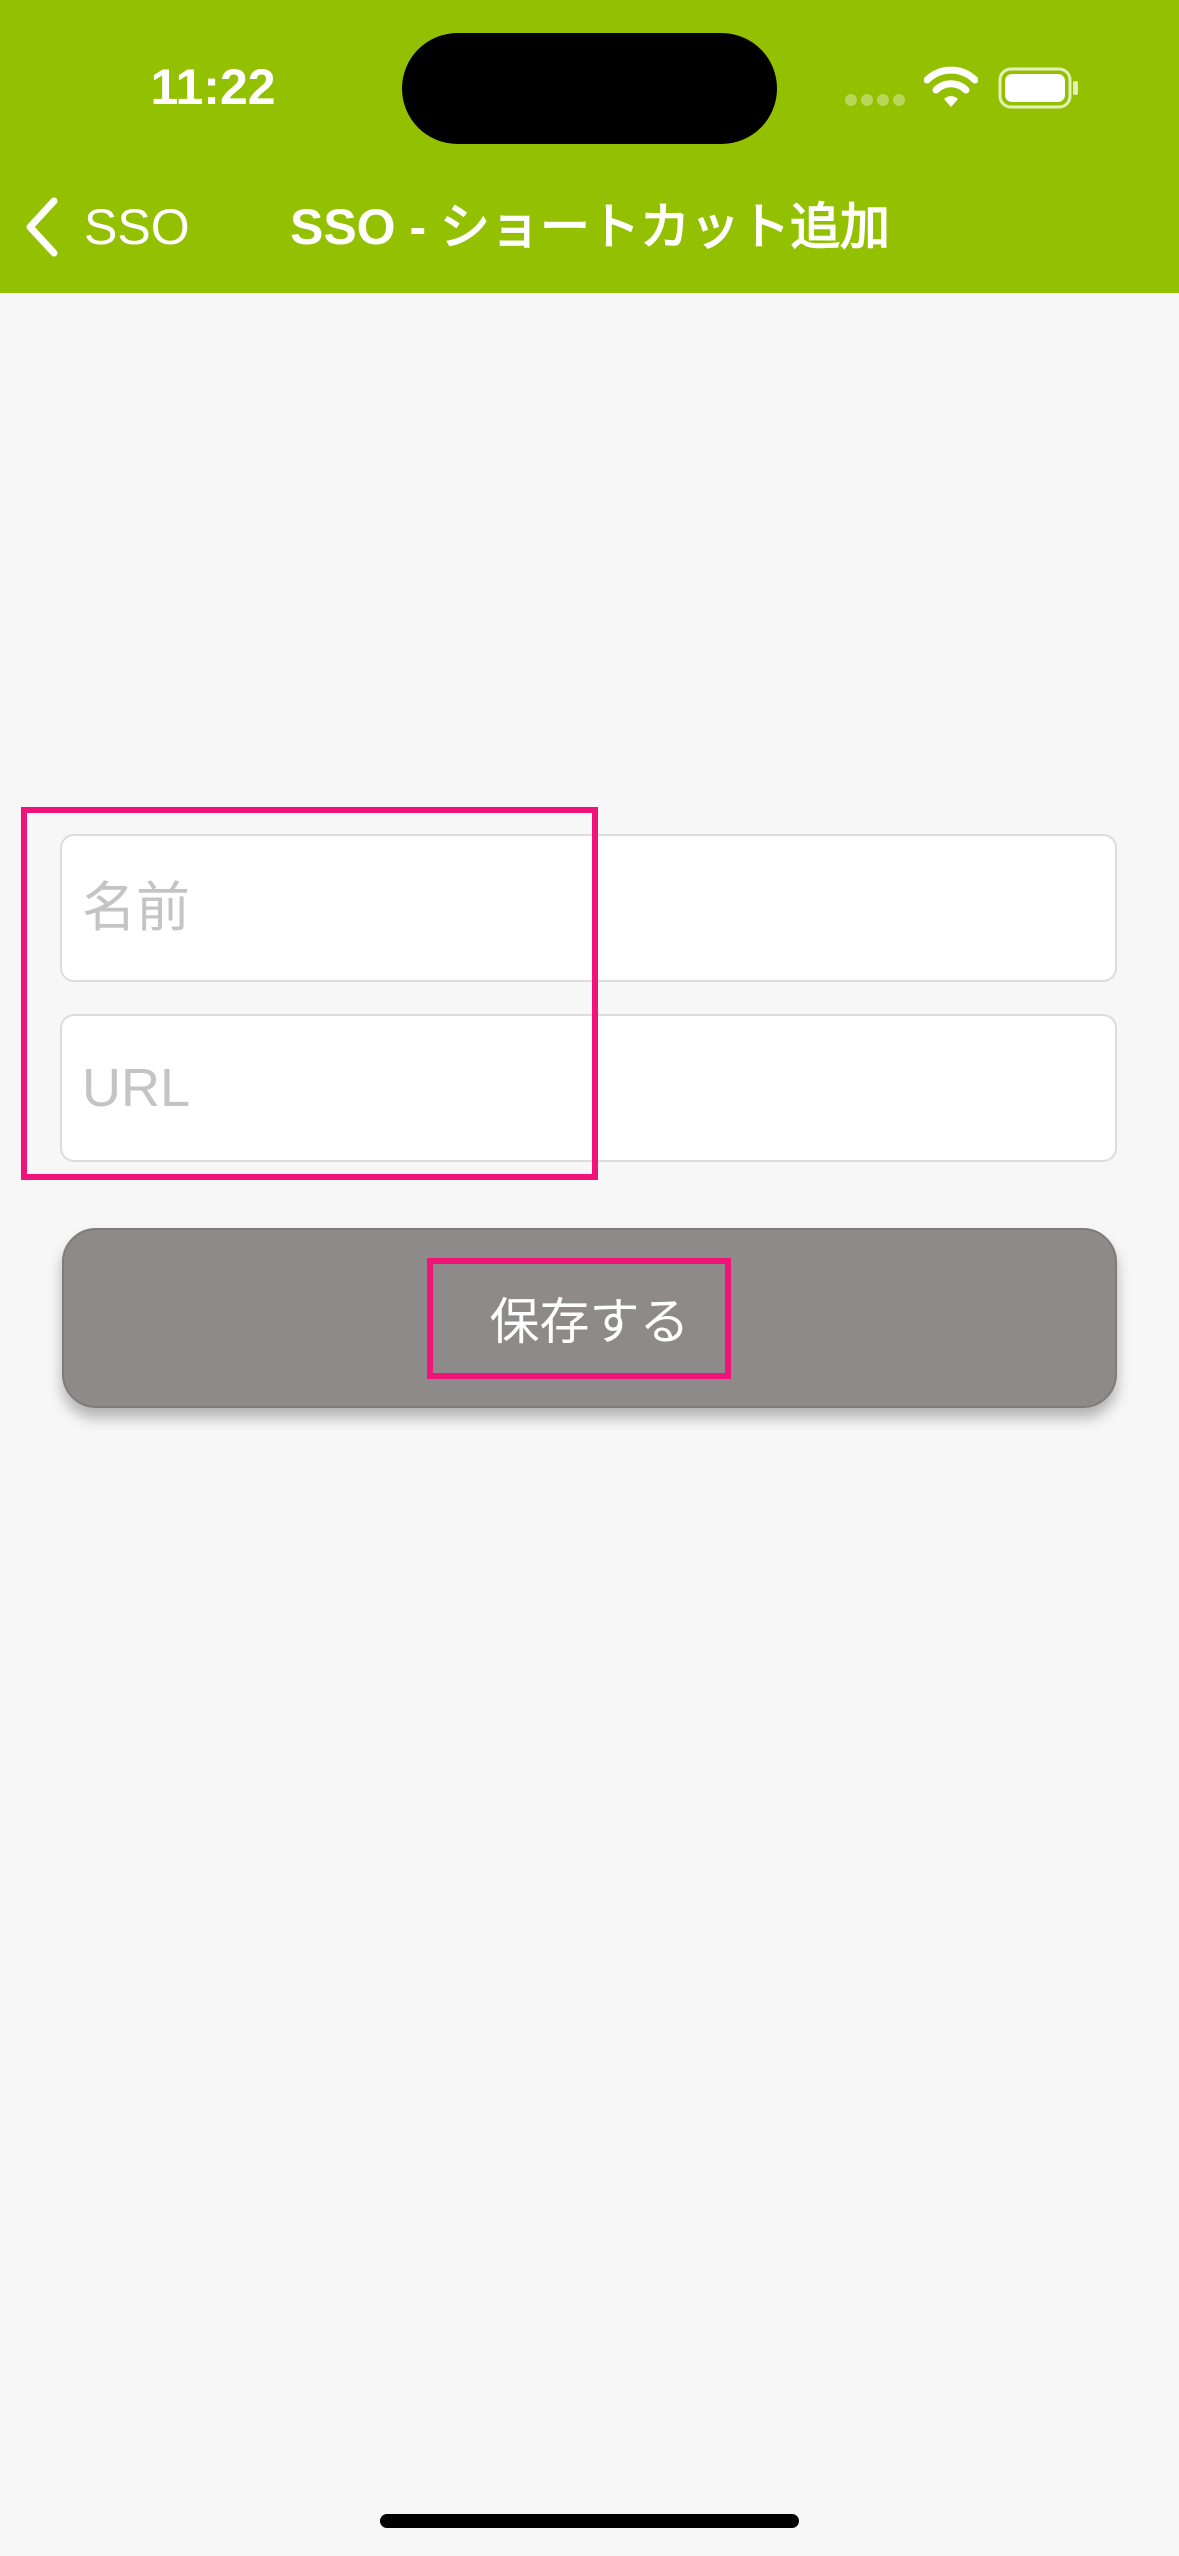  I want to click on save-button: 保存する, so click(589, 1318).